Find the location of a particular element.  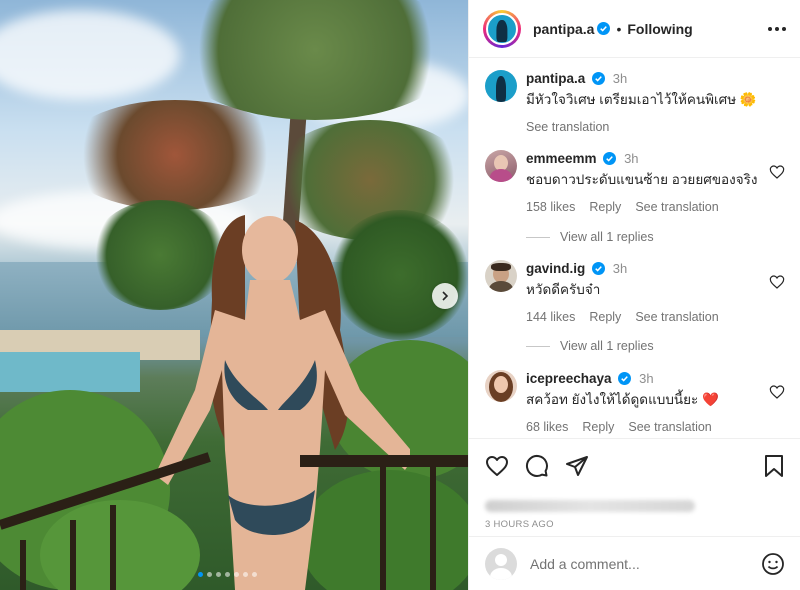

comment-username: emmeemm is located at coordinates (561, 158).